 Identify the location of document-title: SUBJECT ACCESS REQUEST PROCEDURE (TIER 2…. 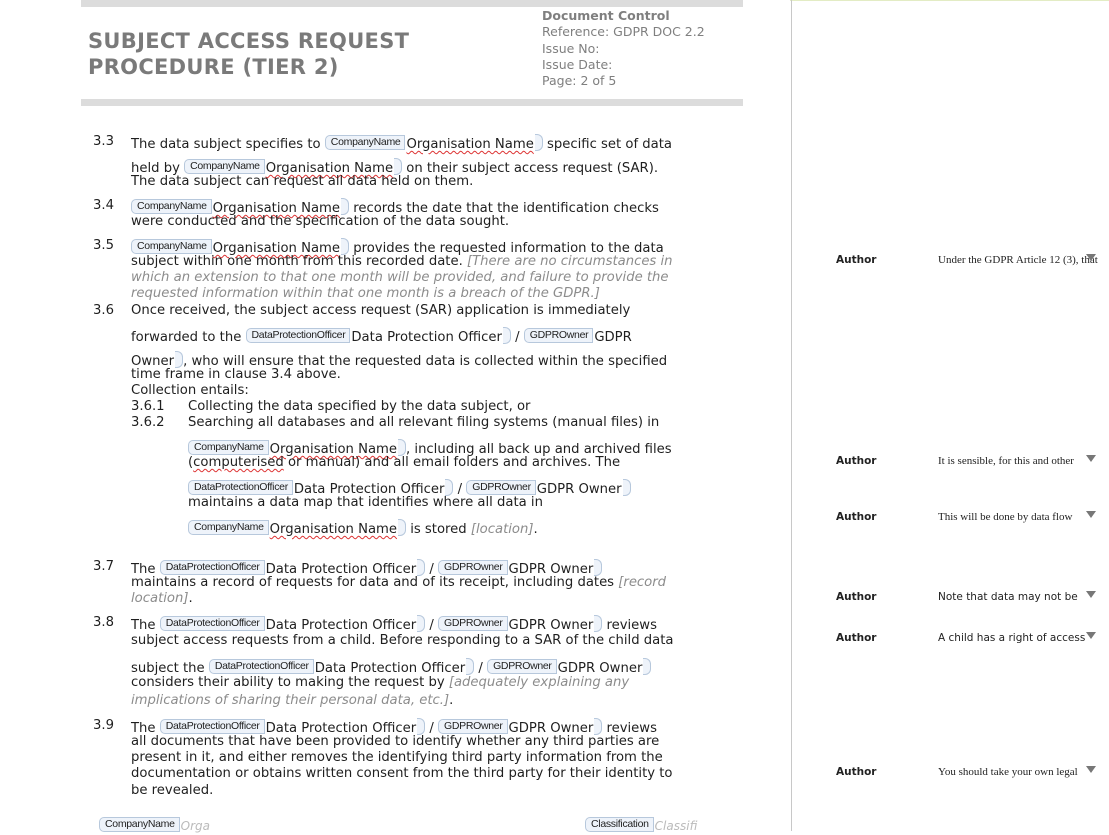
(303, 54).